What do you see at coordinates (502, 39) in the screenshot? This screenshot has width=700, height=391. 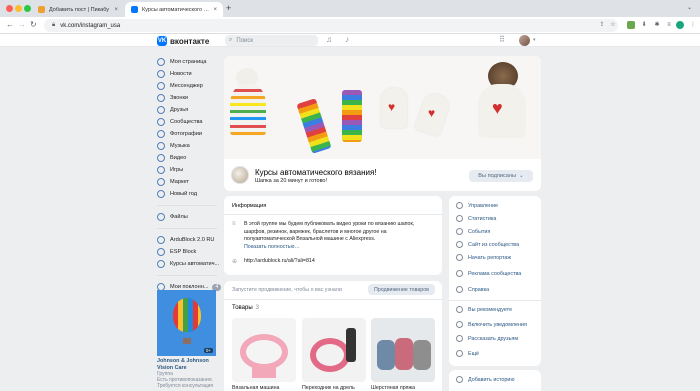 I see `apps-grid-icon: ⠿` at bounding box center [502, 39].